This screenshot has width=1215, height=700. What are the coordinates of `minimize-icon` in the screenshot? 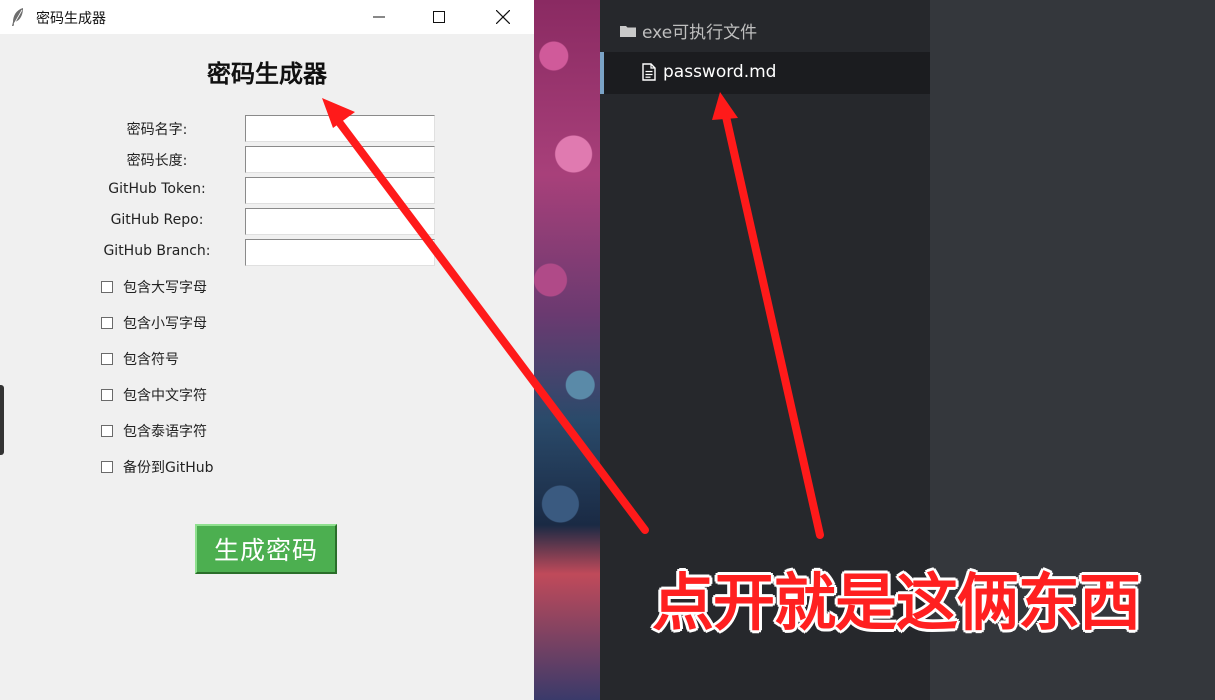 It's located at (379, 17).